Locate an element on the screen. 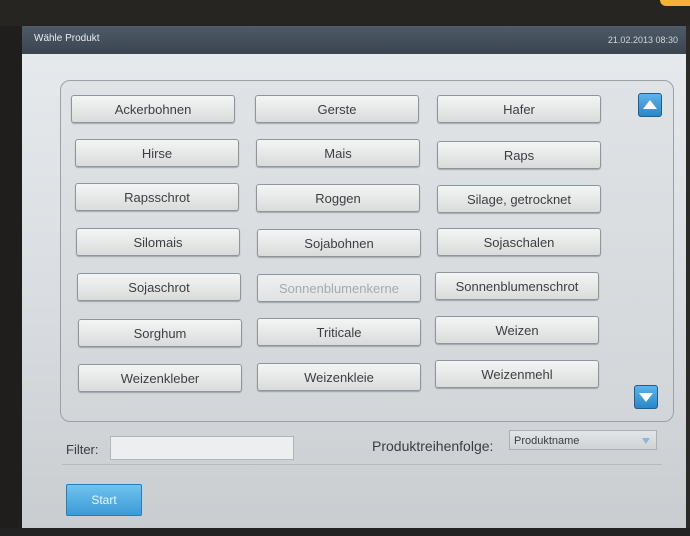 Image resolution: width=690 pixels, height=536 pixels. monitor-bezel-bottom is located at coordinates (345, 532).